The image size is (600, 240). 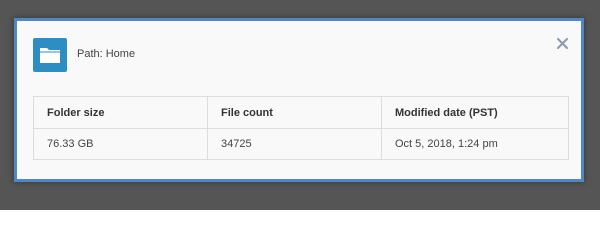 I want to click on folder-size-value: 76.33 GB, so click(x=120, y=144).